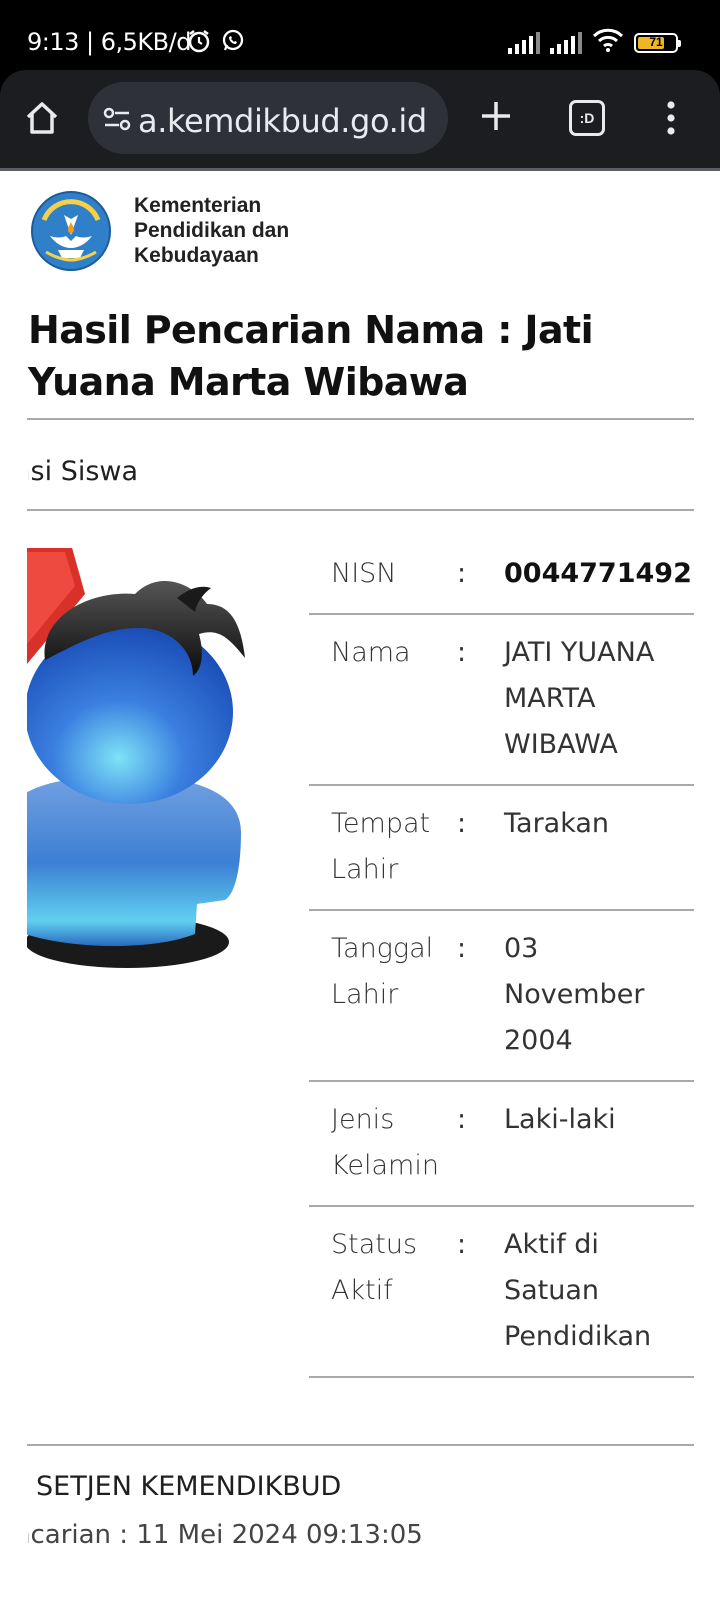  I want to click on new-tab-button, so click(496, 116).